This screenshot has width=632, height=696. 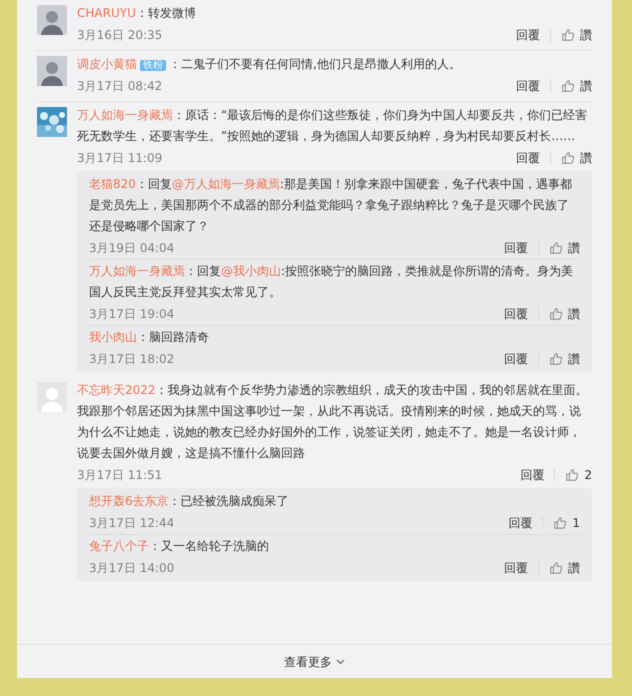 What do you see at coordinates (269, 64) in the screenshot?
I see `comment-text: 调皮小黄猫 铁粉 ：二鬼子们不要有任何同情,他们只是昂撒人利用的人。` at bounding box center [269, 64].